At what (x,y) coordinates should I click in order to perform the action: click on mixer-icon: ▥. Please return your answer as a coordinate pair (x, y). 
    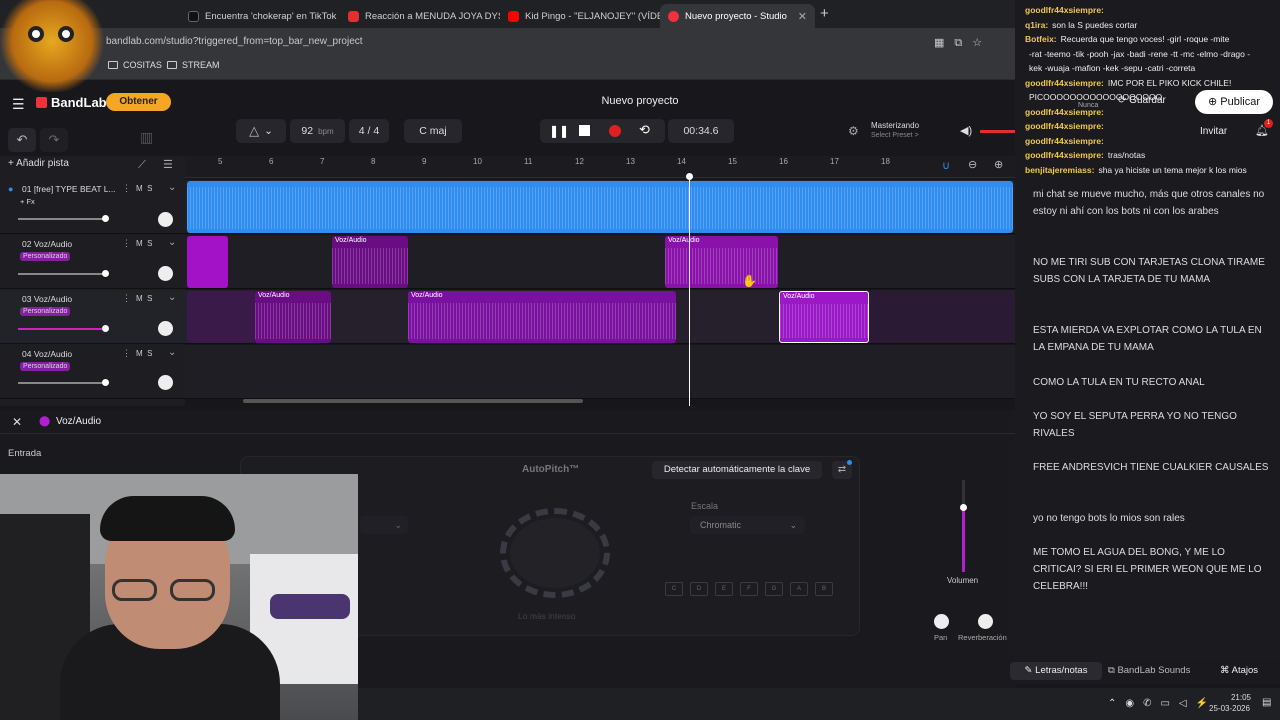
    Looking at the image, I should click on (150, 139).